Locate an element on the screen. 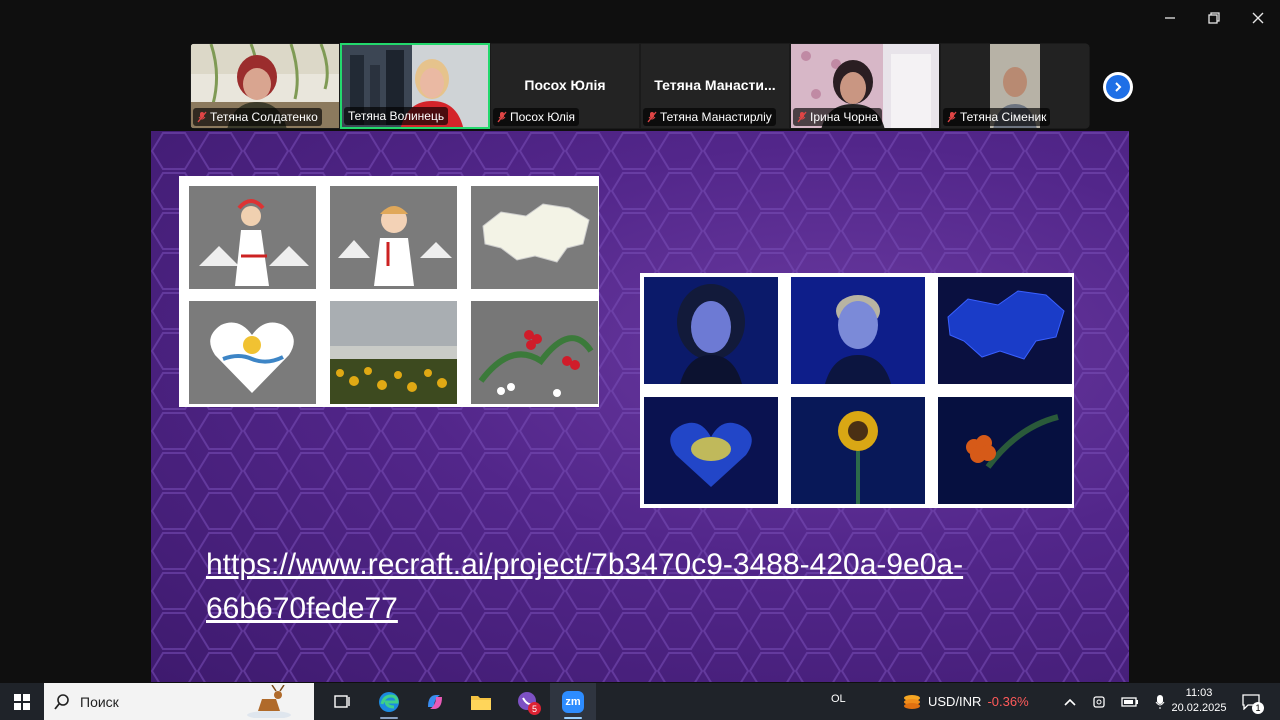 The image size is (1280, 720). participant-nameplate: Посох Юлія is located at coordinates (536, 117).